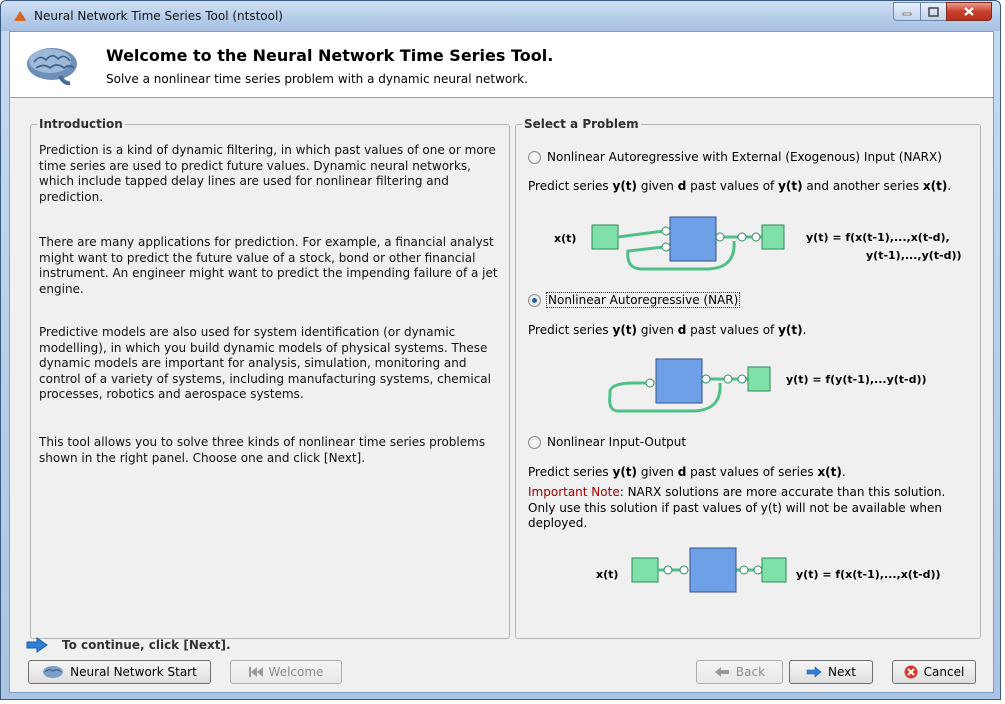 This screenshot has width=1005, height=704. Describe the element at coordinates (944, 672) in the screenshot. I see `cancel-label: Cancel` at that location.